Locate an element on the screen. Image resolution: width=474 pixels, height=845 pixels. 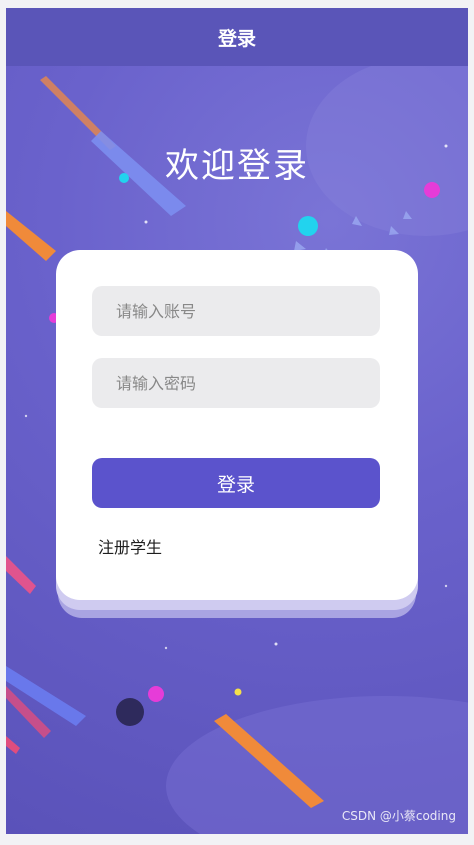
nav-title: 登录 is located at coordinates (236, 38).